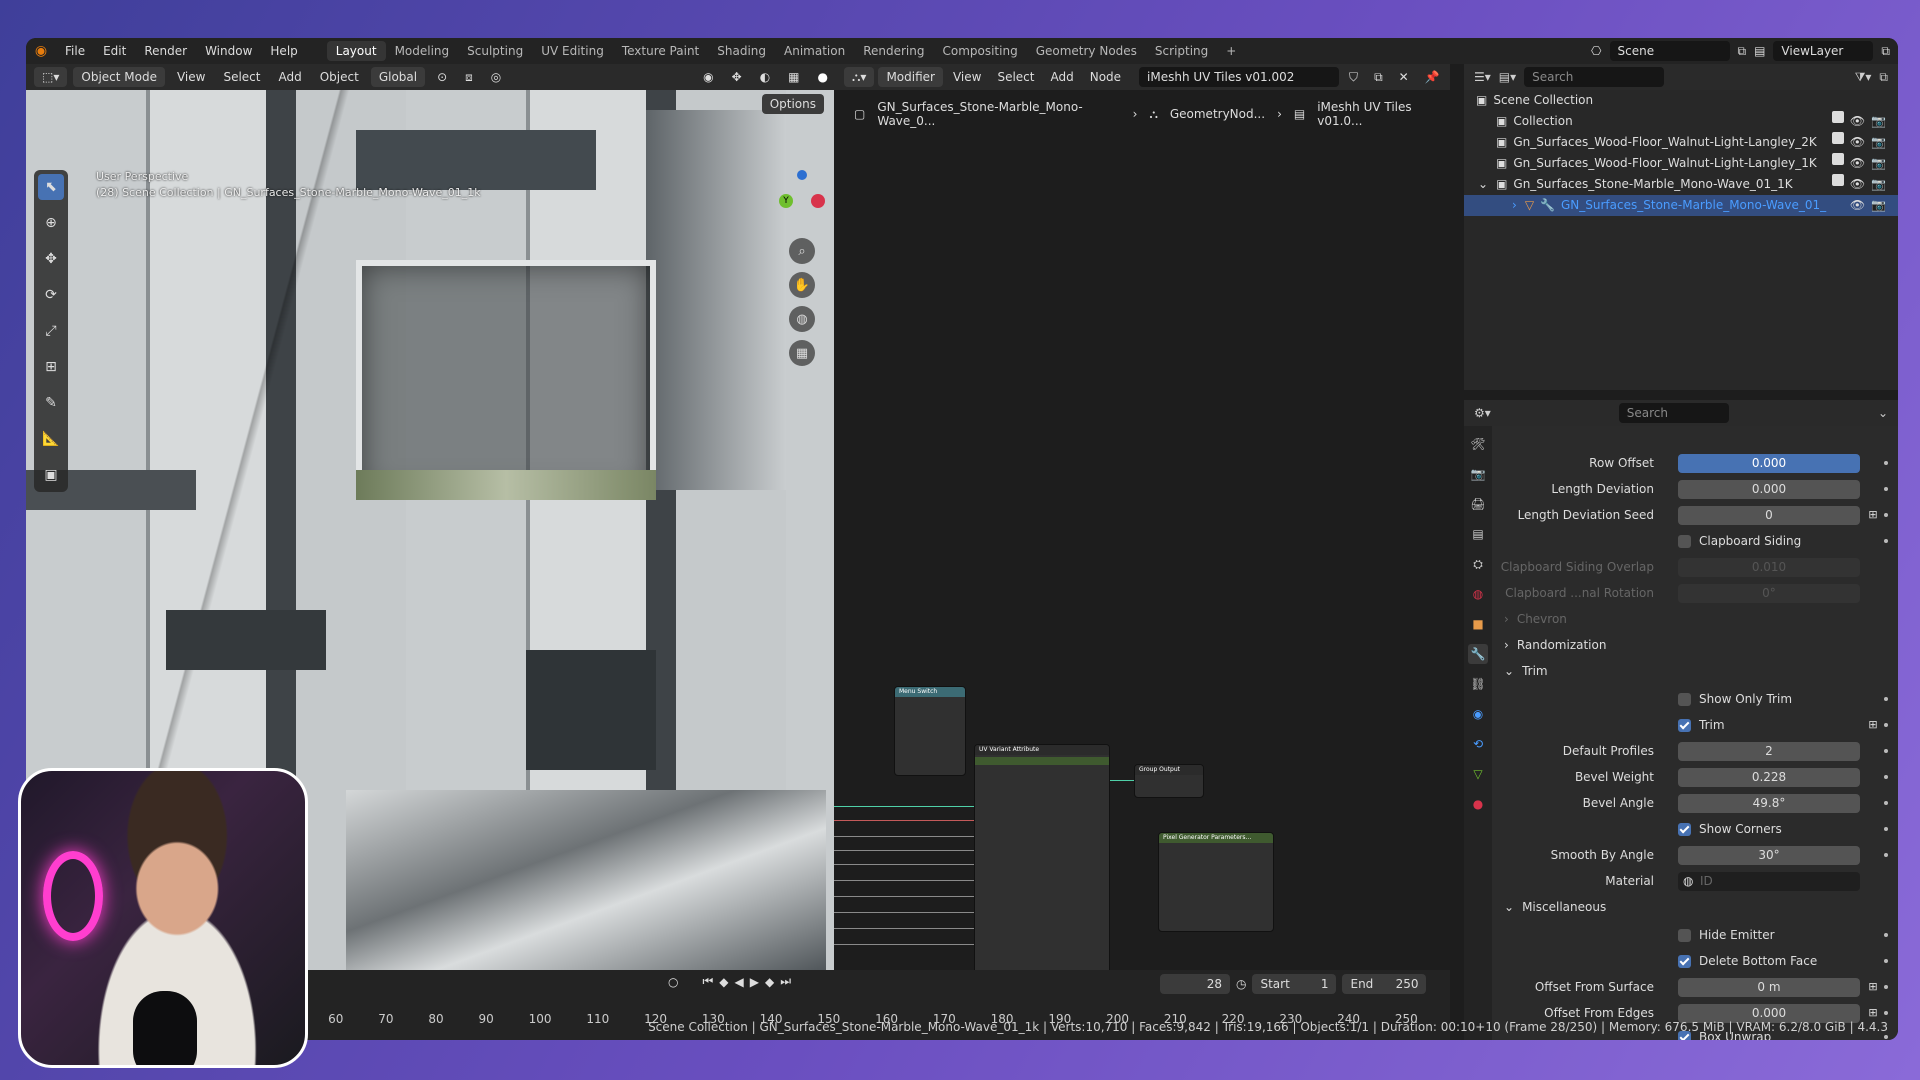 The image size is (1920, 1080). I want to click on menu-window: Window, so click(228, 51).